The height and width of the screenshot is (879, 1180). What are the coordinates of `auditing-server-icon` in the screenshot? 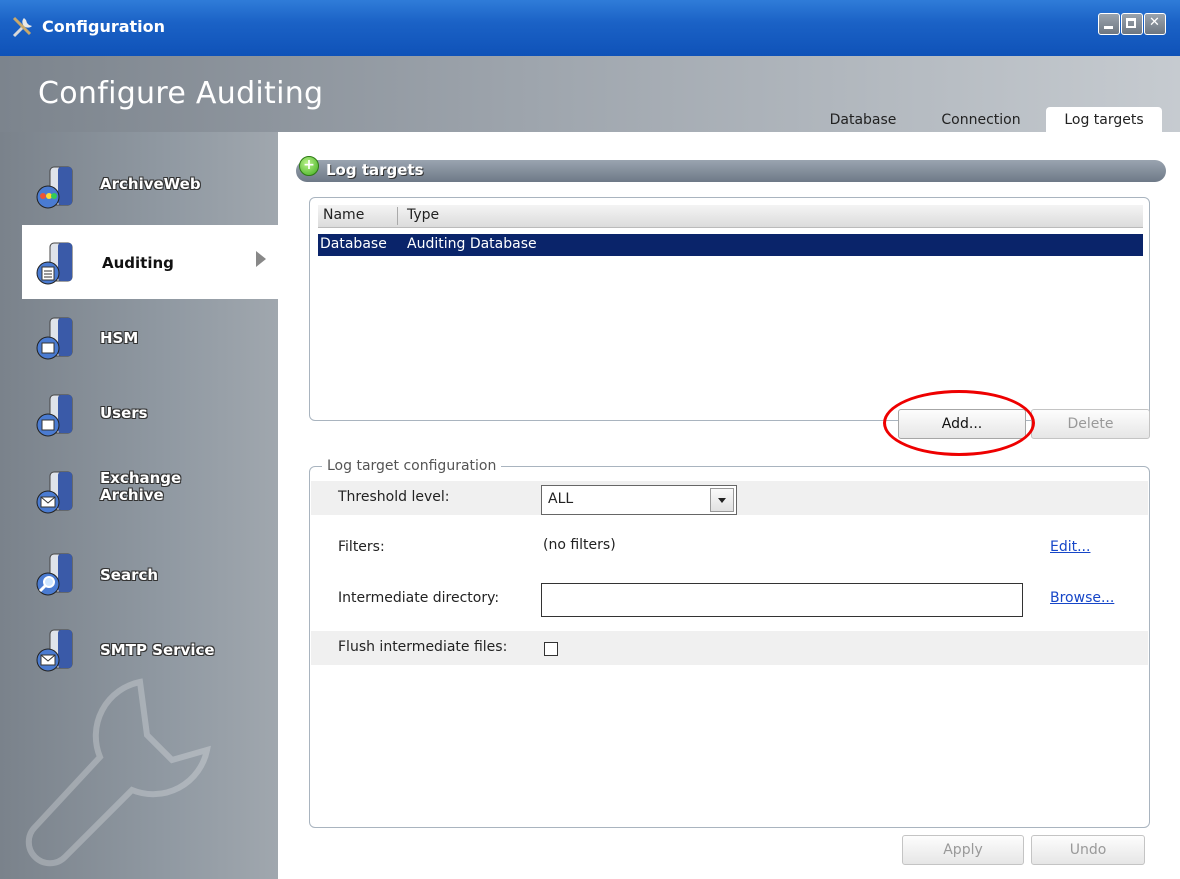 It's located at (54, 263).